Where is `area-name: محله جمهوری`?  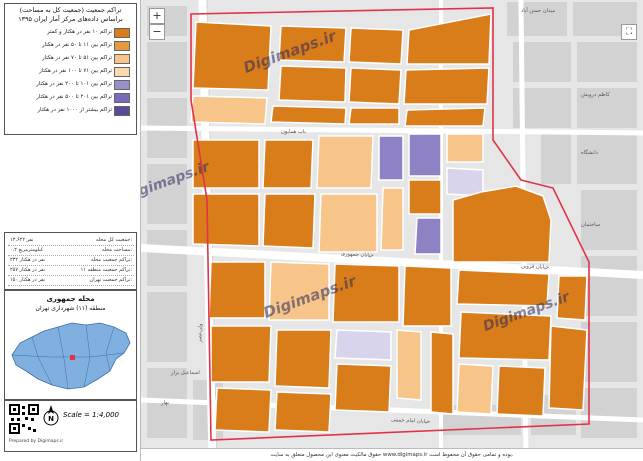 area-name: محله جمهوری is located at coordinates (70, 299).